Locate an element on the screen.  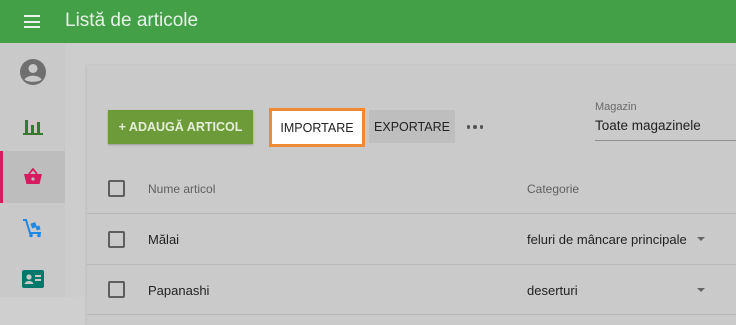
export-button: EXPORTARE is located at coordinates (412, 126).